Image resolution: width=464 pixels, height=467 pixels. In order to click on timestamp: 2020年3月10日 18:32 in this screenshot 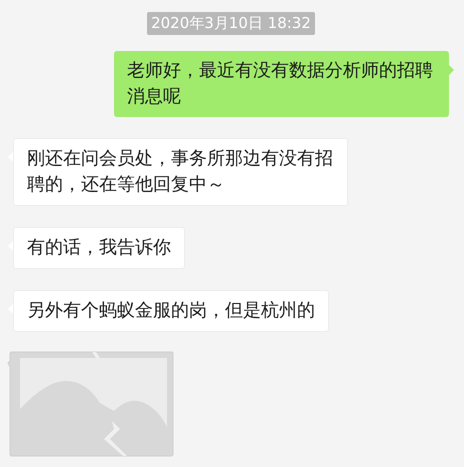, I will do `click(231, 23)`.